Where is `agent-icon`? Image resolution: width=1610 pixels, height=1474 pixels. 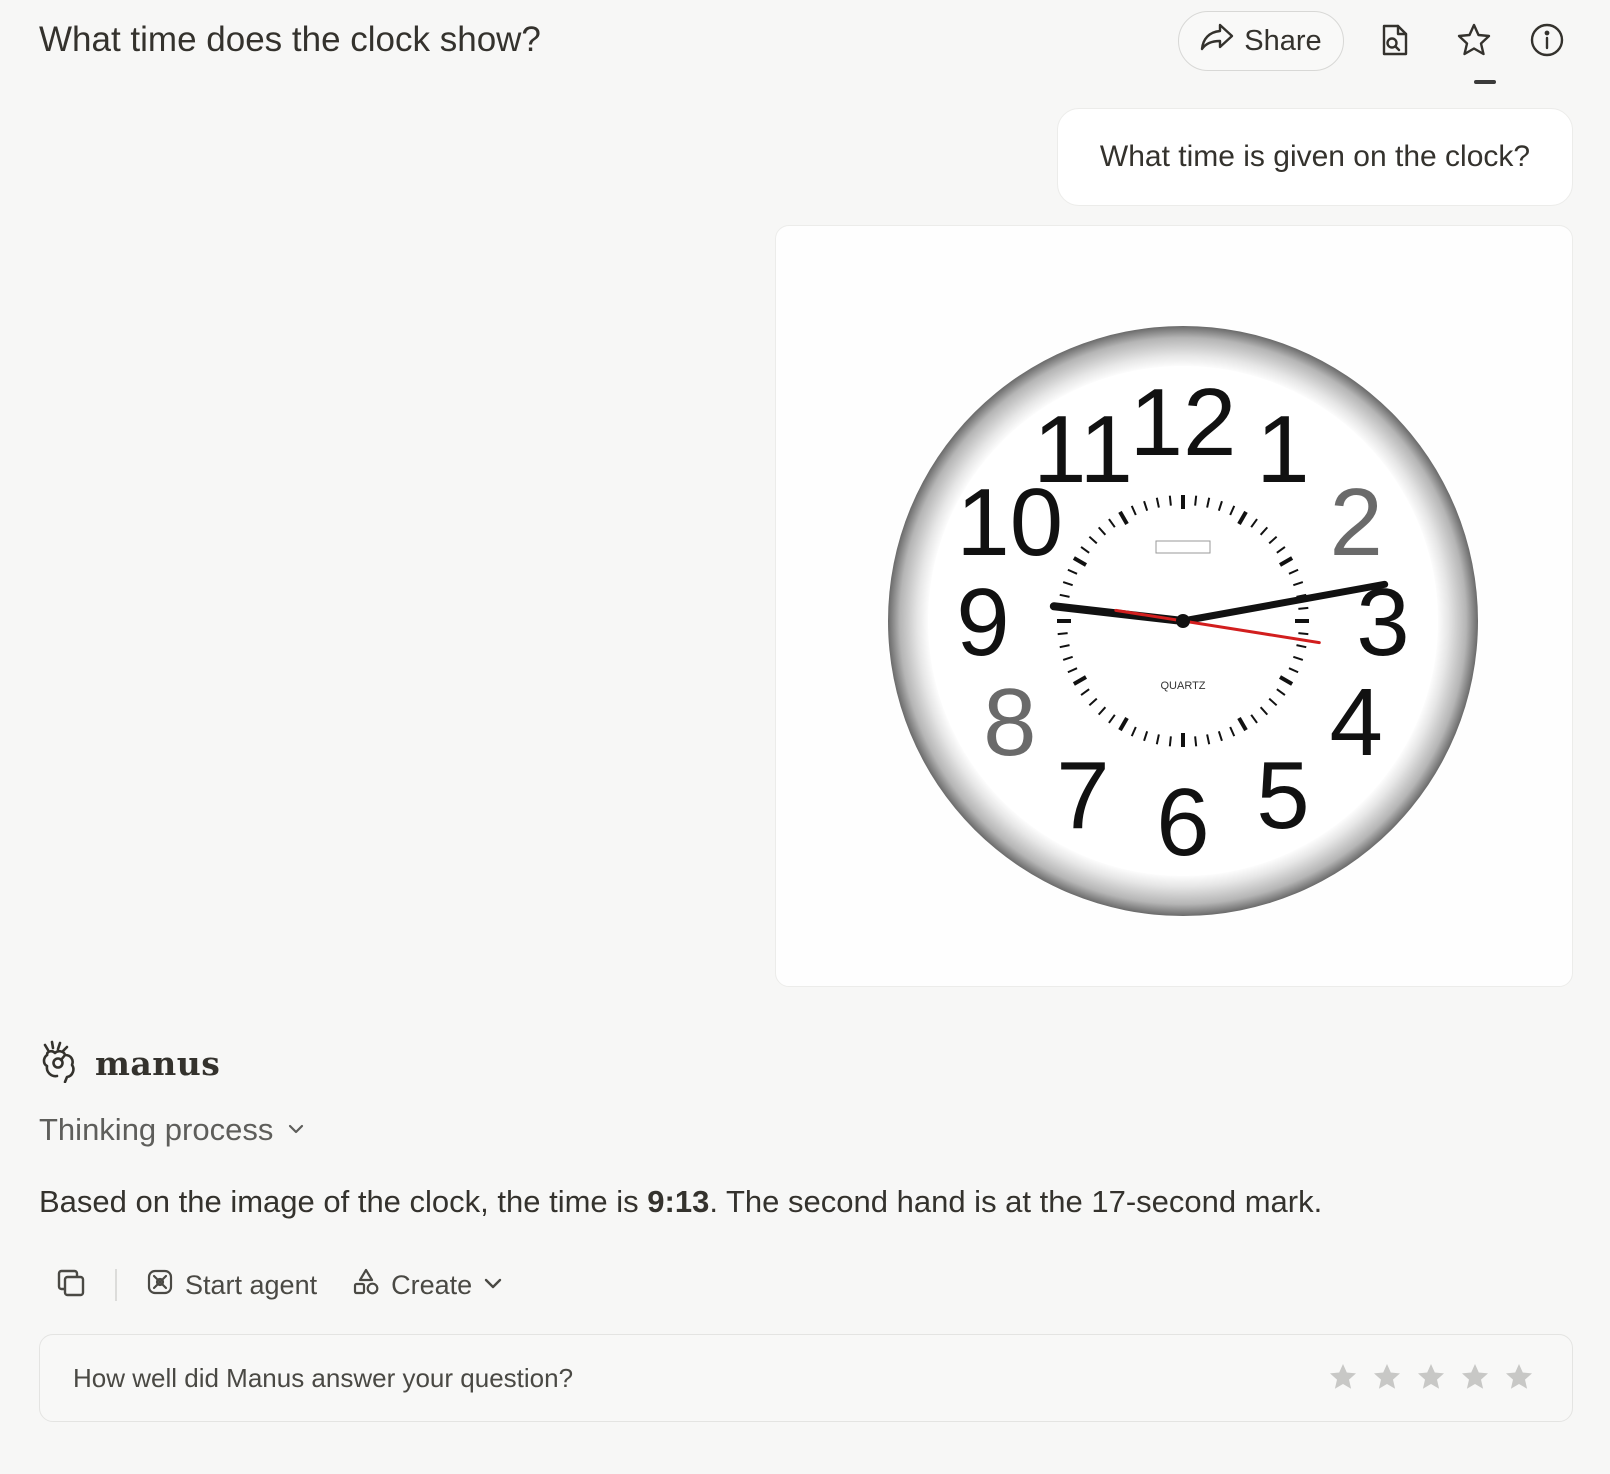
agent-icon is located at coordinates (160, 1285).